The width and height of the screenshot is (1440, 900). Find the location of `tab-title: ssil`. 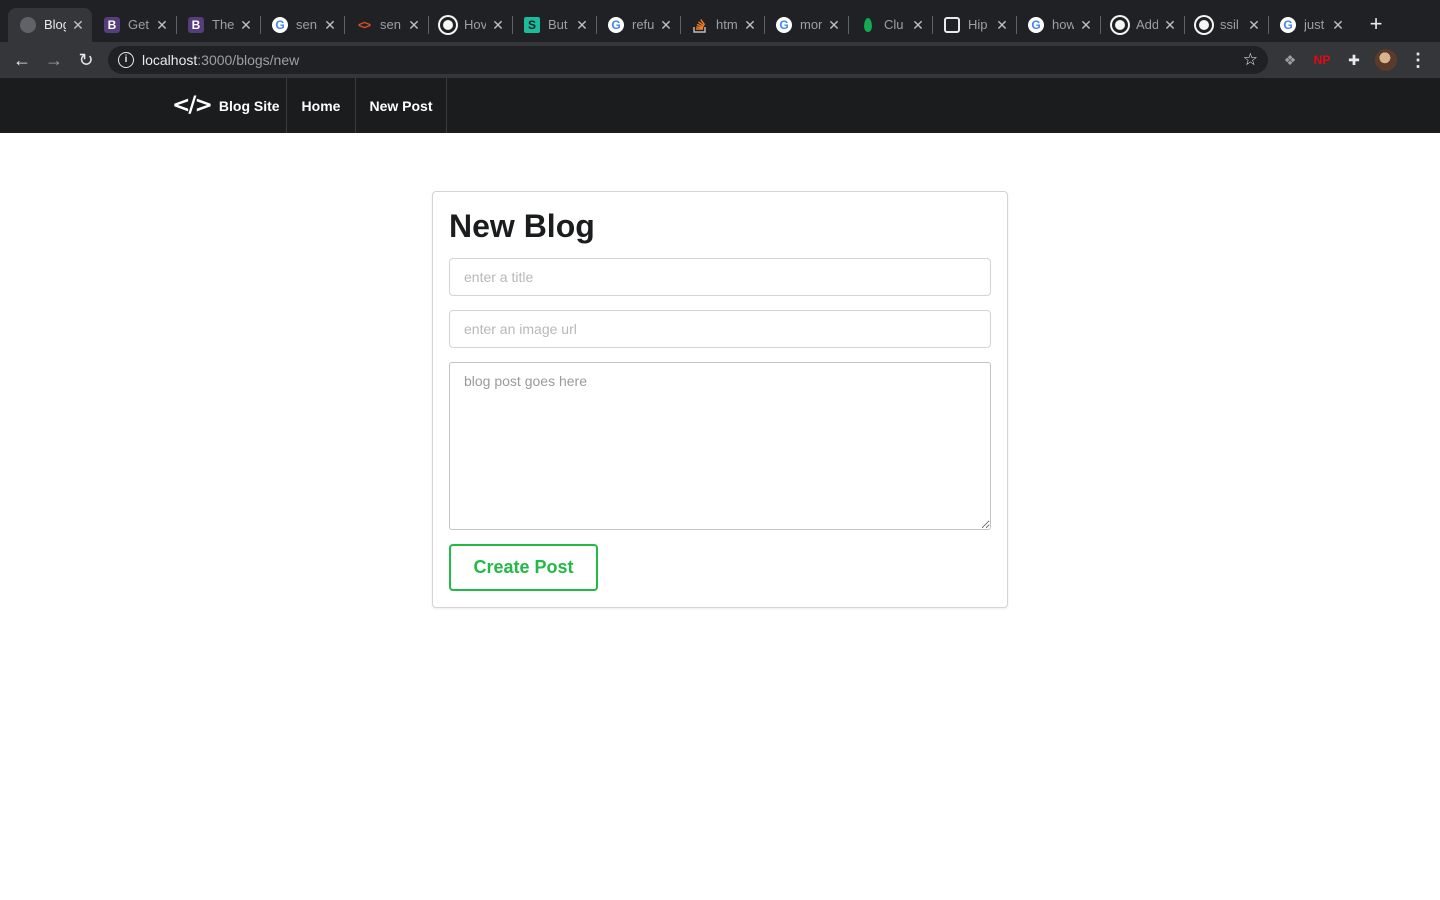

tab-title: ssil is located at coordinates (1229, 24).